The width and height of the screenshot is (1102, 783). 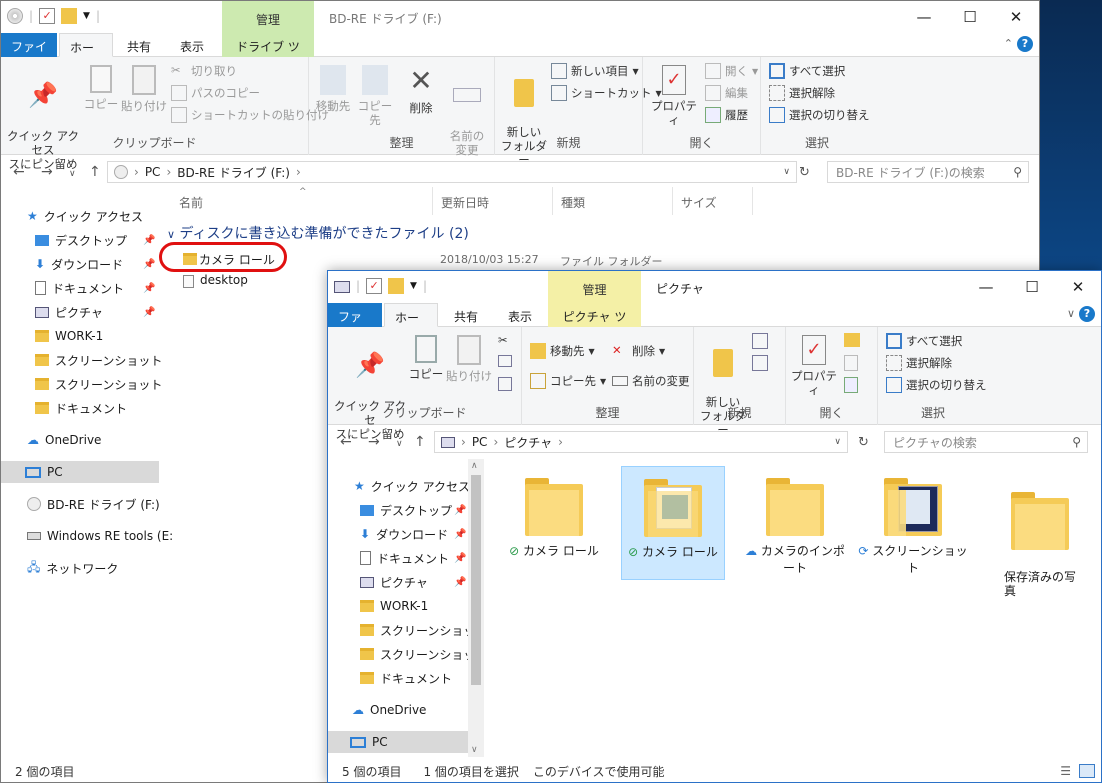 I want to click on nav-downloads: ⬇ ダウンロード, so click(x=79, y=264).